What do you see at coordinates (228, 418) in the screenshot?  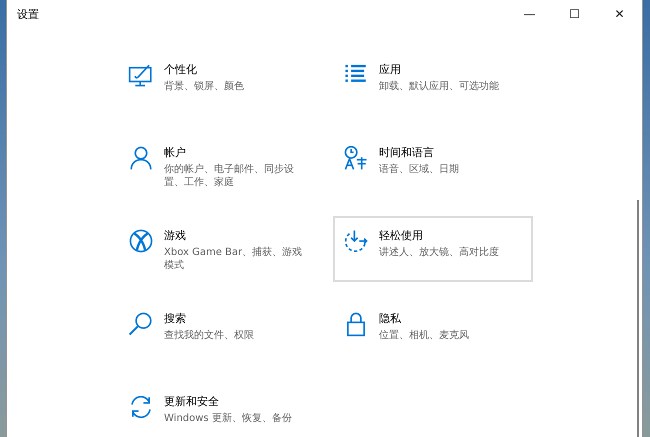 I see `category-description: Windows 更新、恢复、备份` at bounding box center [228, 418].